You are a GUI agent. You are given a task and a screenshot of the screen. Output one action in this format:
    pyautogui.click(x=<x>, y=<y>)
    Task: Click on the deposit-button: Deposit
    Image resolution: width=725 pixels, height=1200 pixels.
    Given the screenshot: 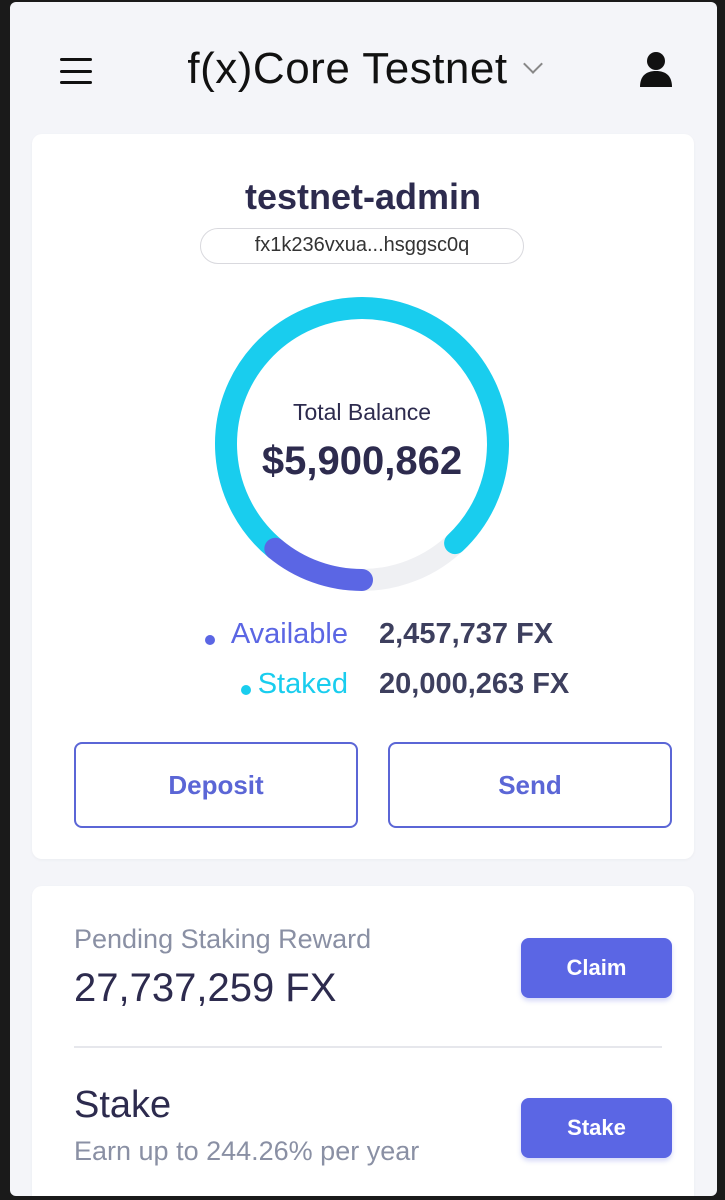 What is the action you would take?
    pyautogui.click(x=216, y=785)
    